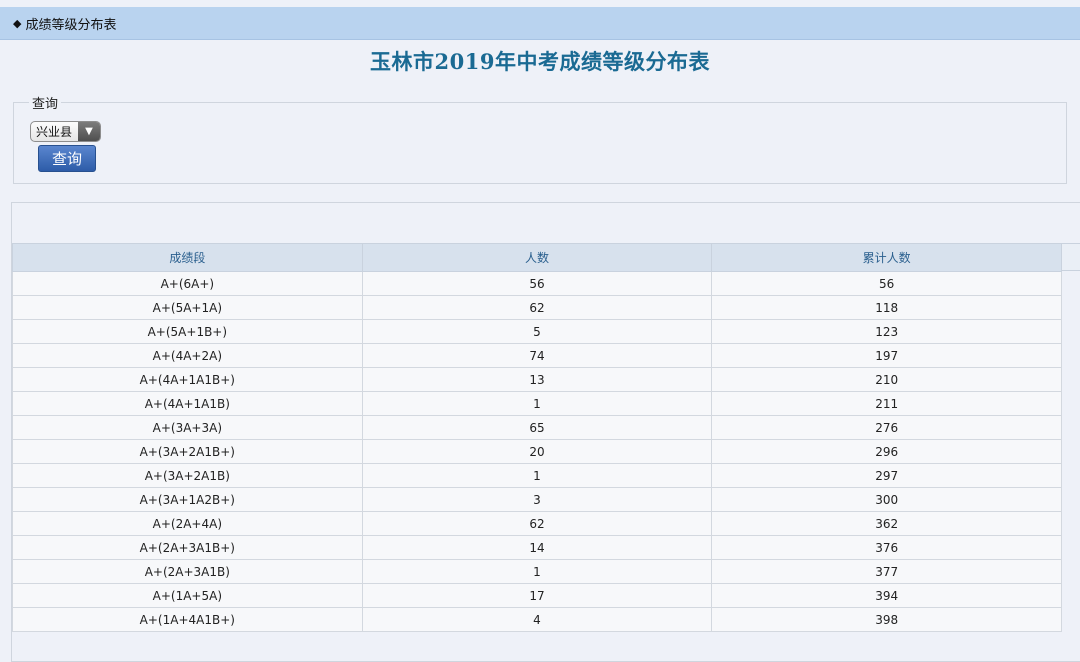  I want to click on cell-count: 20, so click(537, 451).